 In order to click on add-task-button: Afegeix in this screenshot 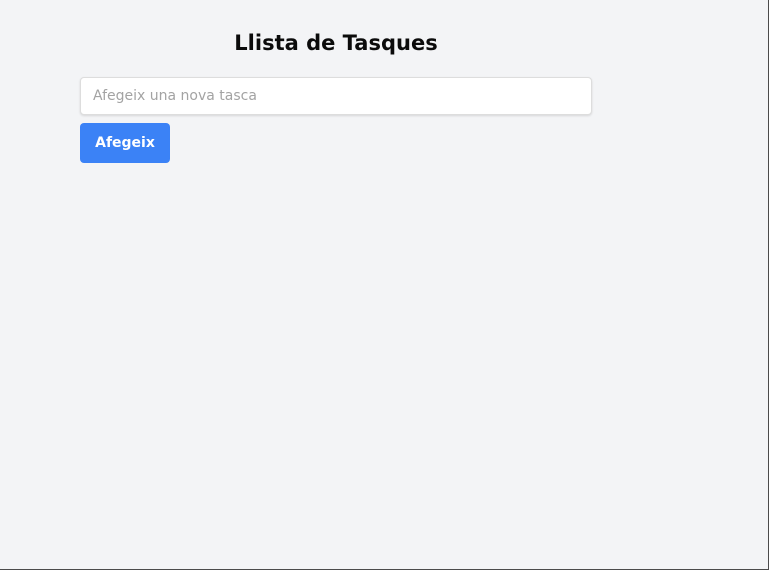, I will do `click(125, 143)`.